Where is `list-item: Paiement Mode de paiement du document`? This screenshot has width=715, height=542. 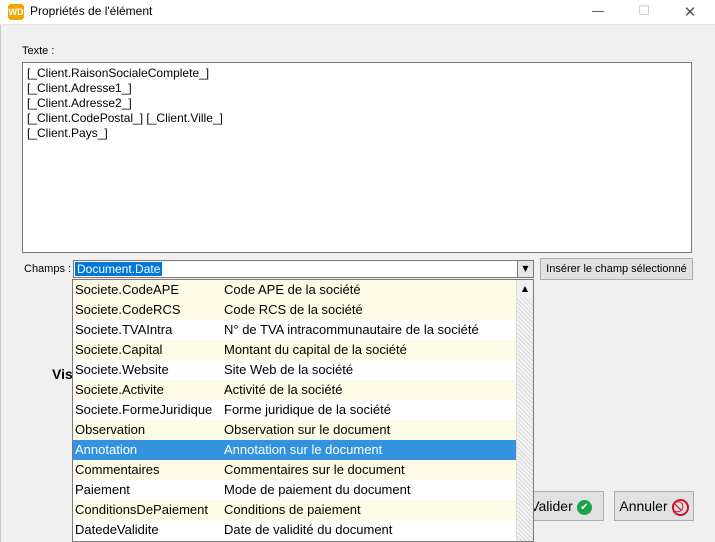 list-item: Paiement Mode de paiement du document is located at coordinates (295, 490).